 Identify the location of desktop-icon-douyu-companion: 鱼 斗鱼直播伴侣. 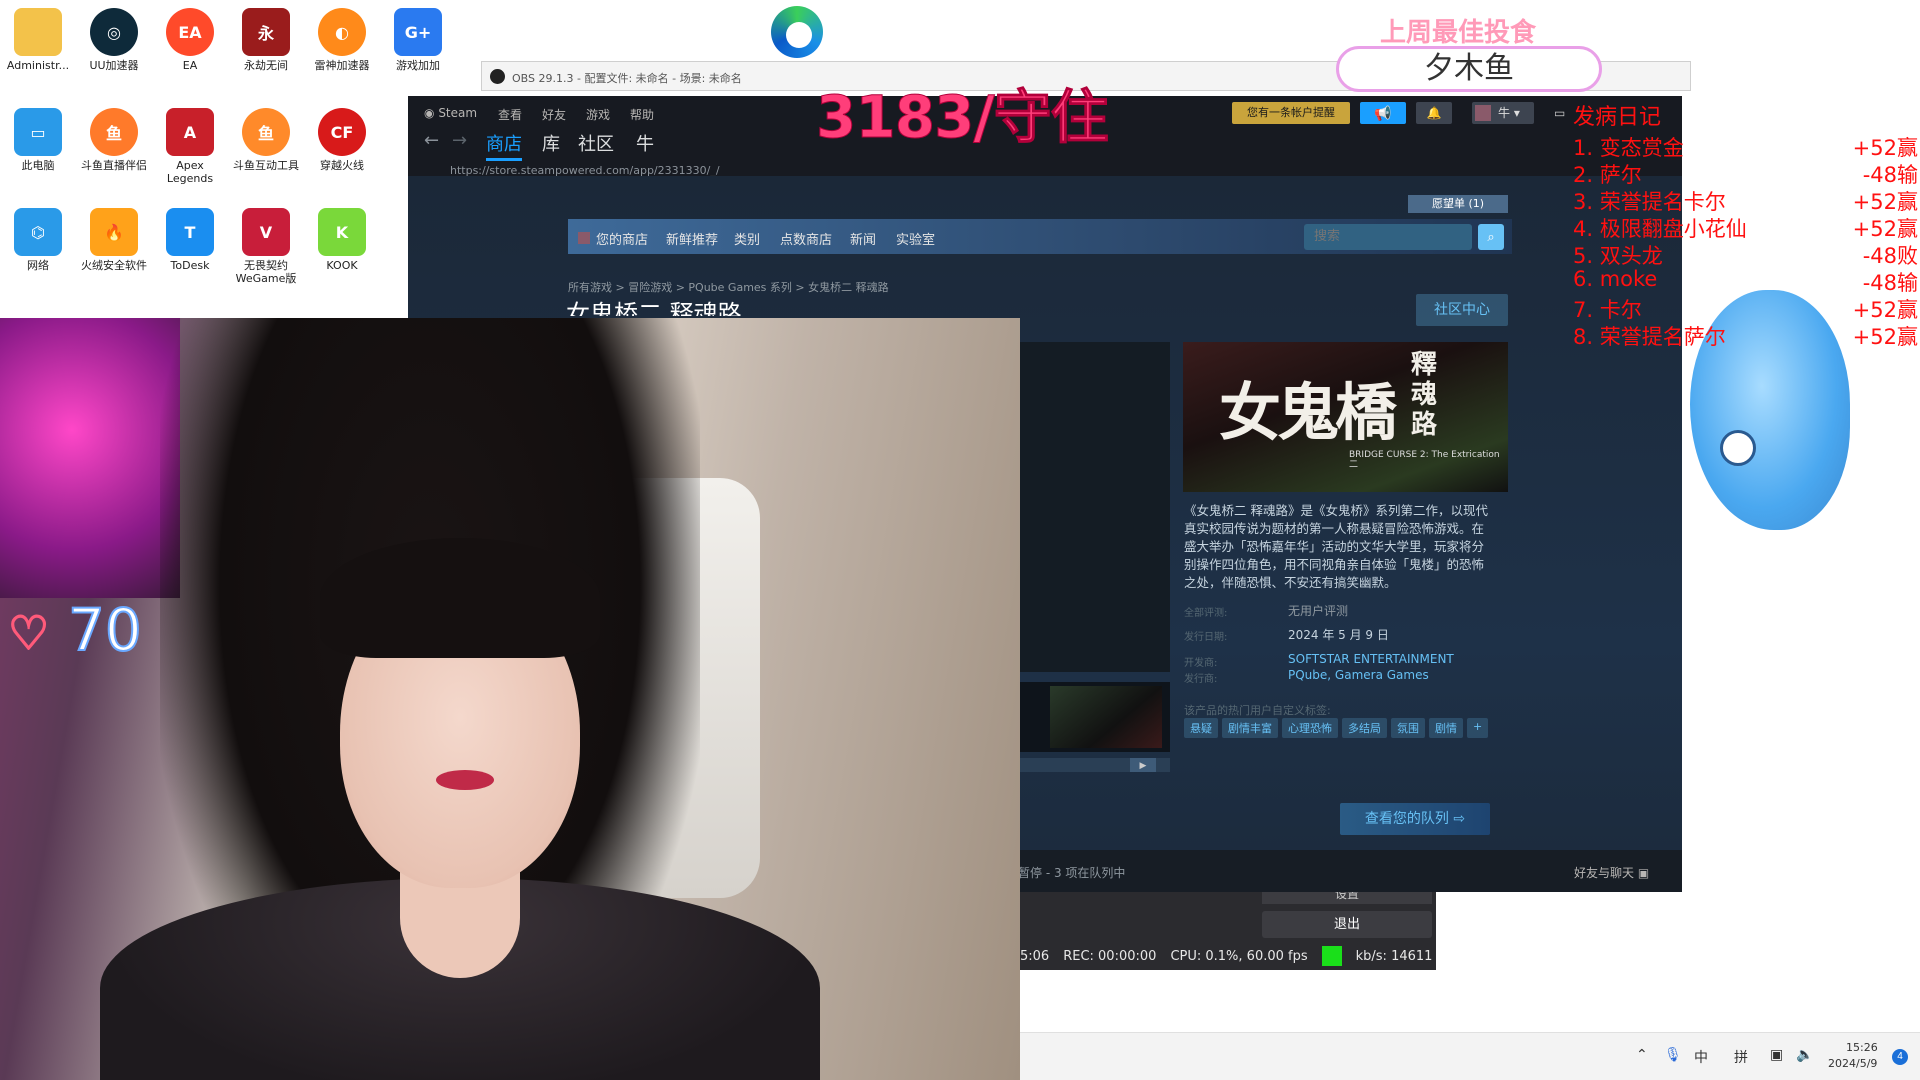
(114, 140).